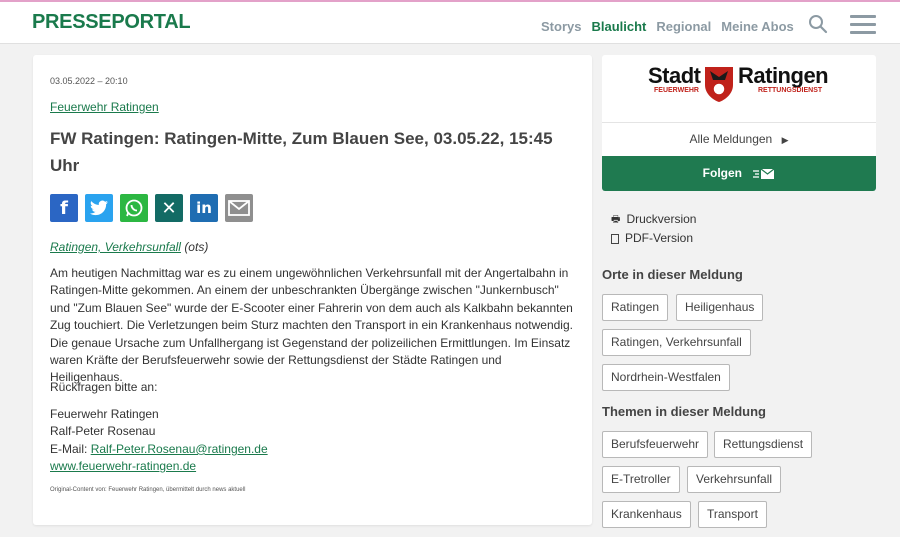 This screenshot has height=537, width=900. What do you see at coordinates (134, 208) in the screenshot?
I see `whatsapp-icon` at bounding box center [134, 208].